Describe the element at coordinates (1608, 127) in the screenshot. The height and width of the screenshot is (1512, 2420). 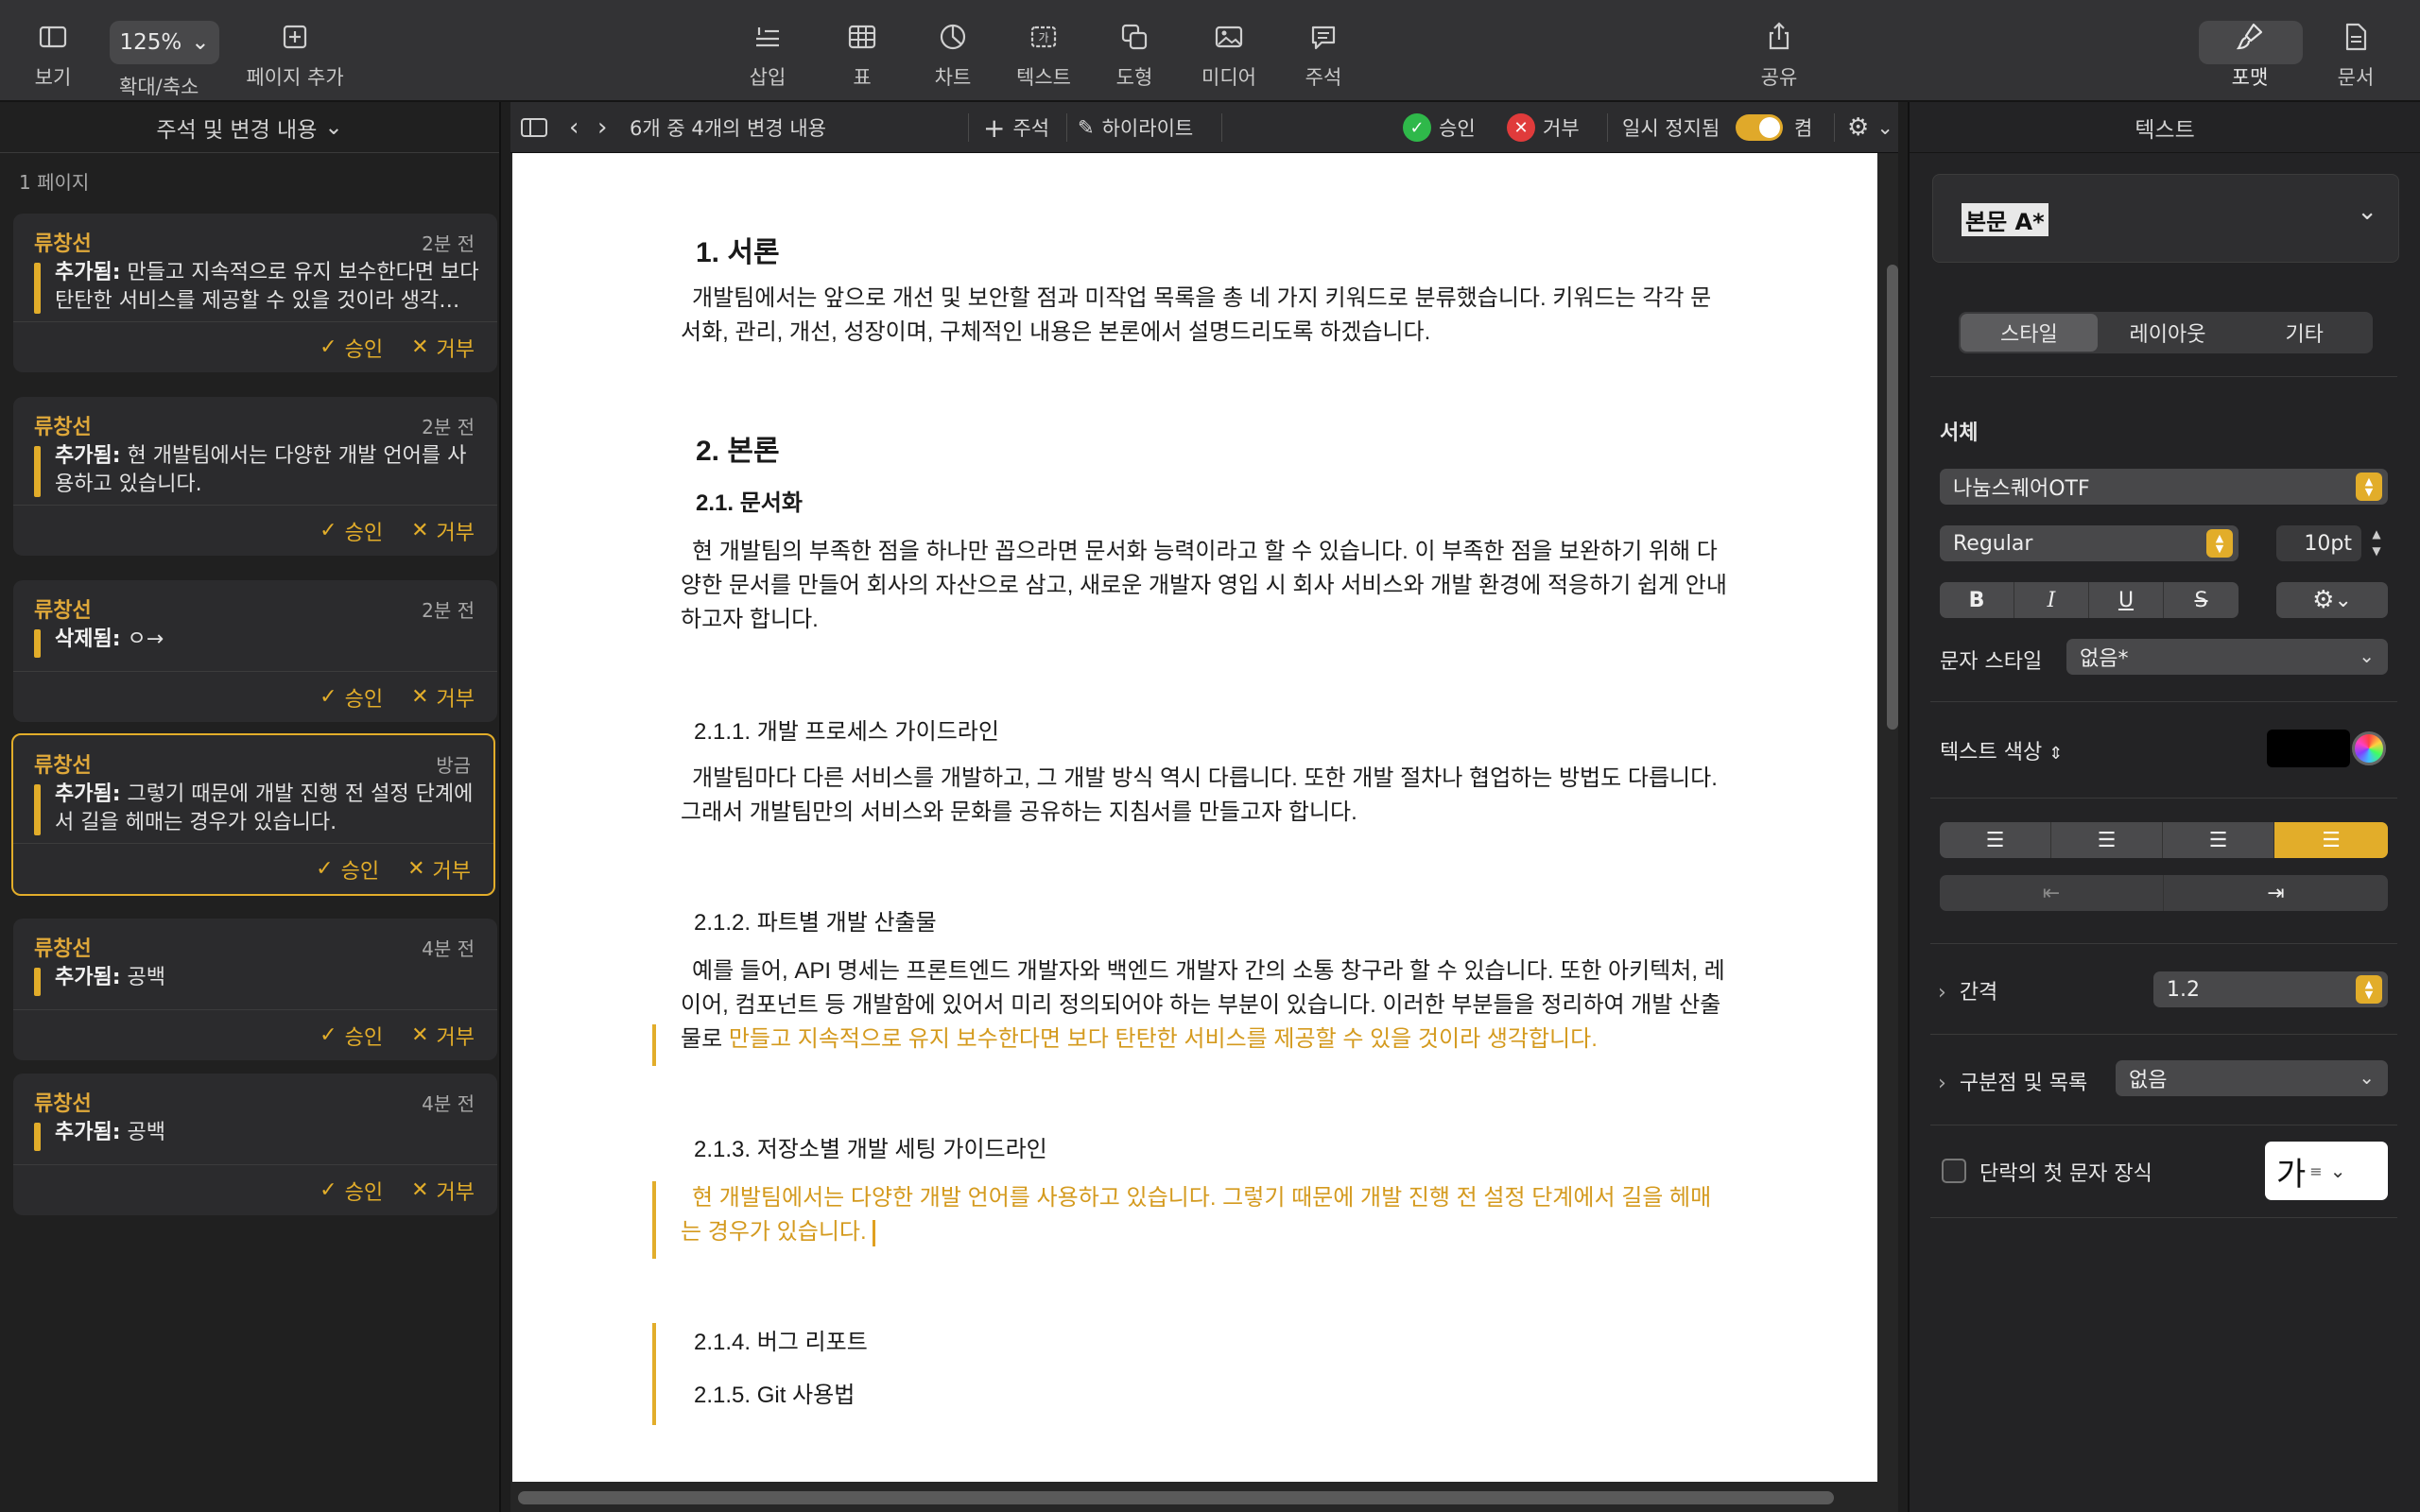
I see `divider` at that location.